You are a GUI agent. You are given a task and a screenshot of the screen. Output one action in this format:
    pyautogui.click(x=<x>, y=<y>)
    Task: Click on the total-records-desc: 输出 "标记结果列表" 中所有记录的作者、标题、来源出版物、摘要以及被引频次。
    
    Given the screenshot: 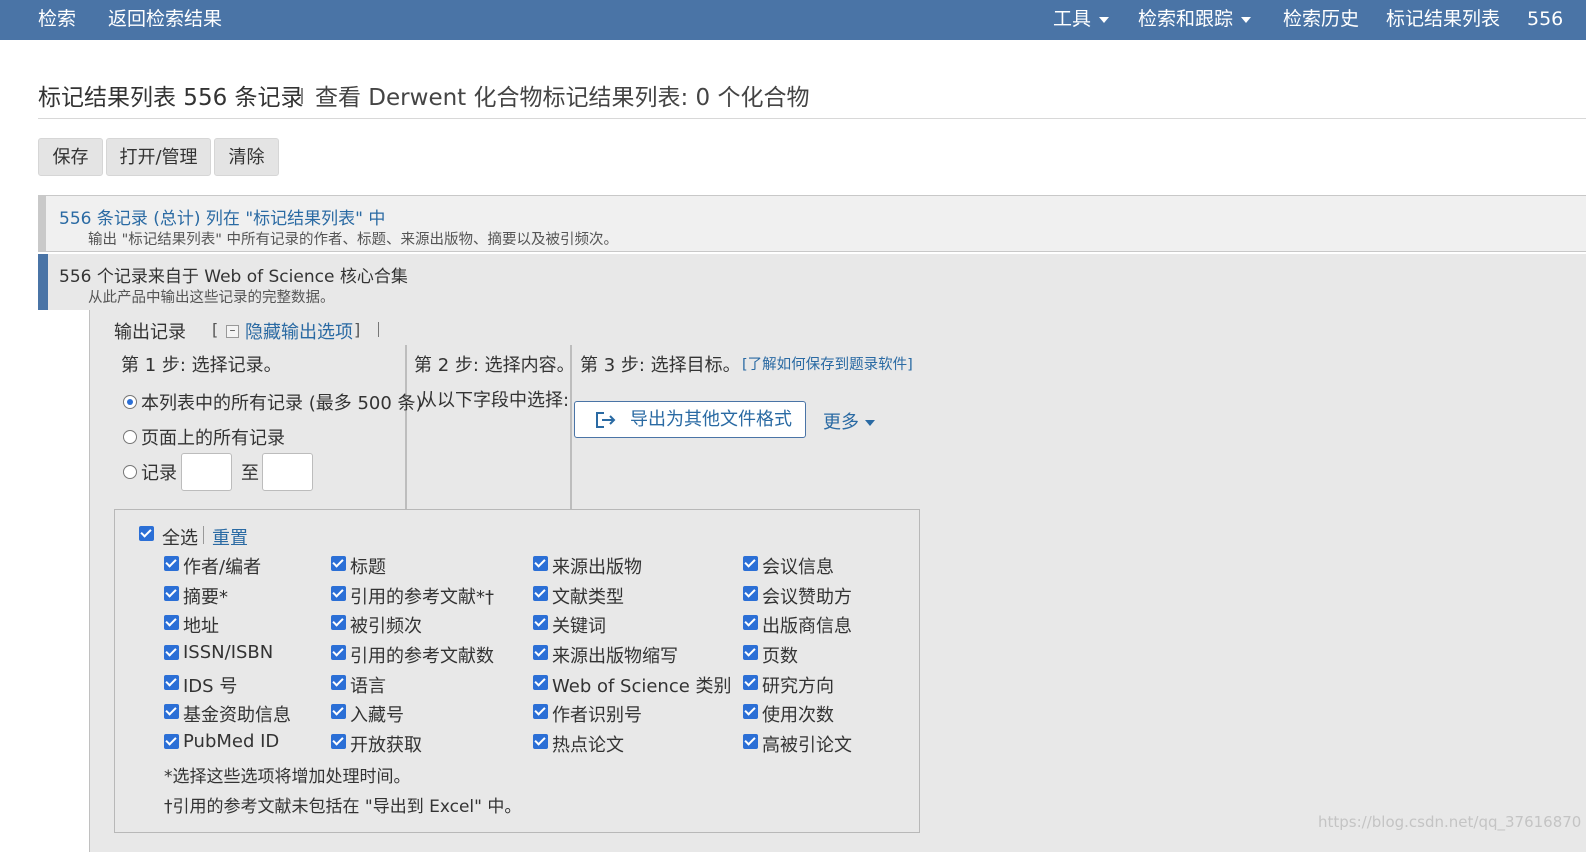 What is the action you would take?
    pyautogui.click(x=353, y=240)
    